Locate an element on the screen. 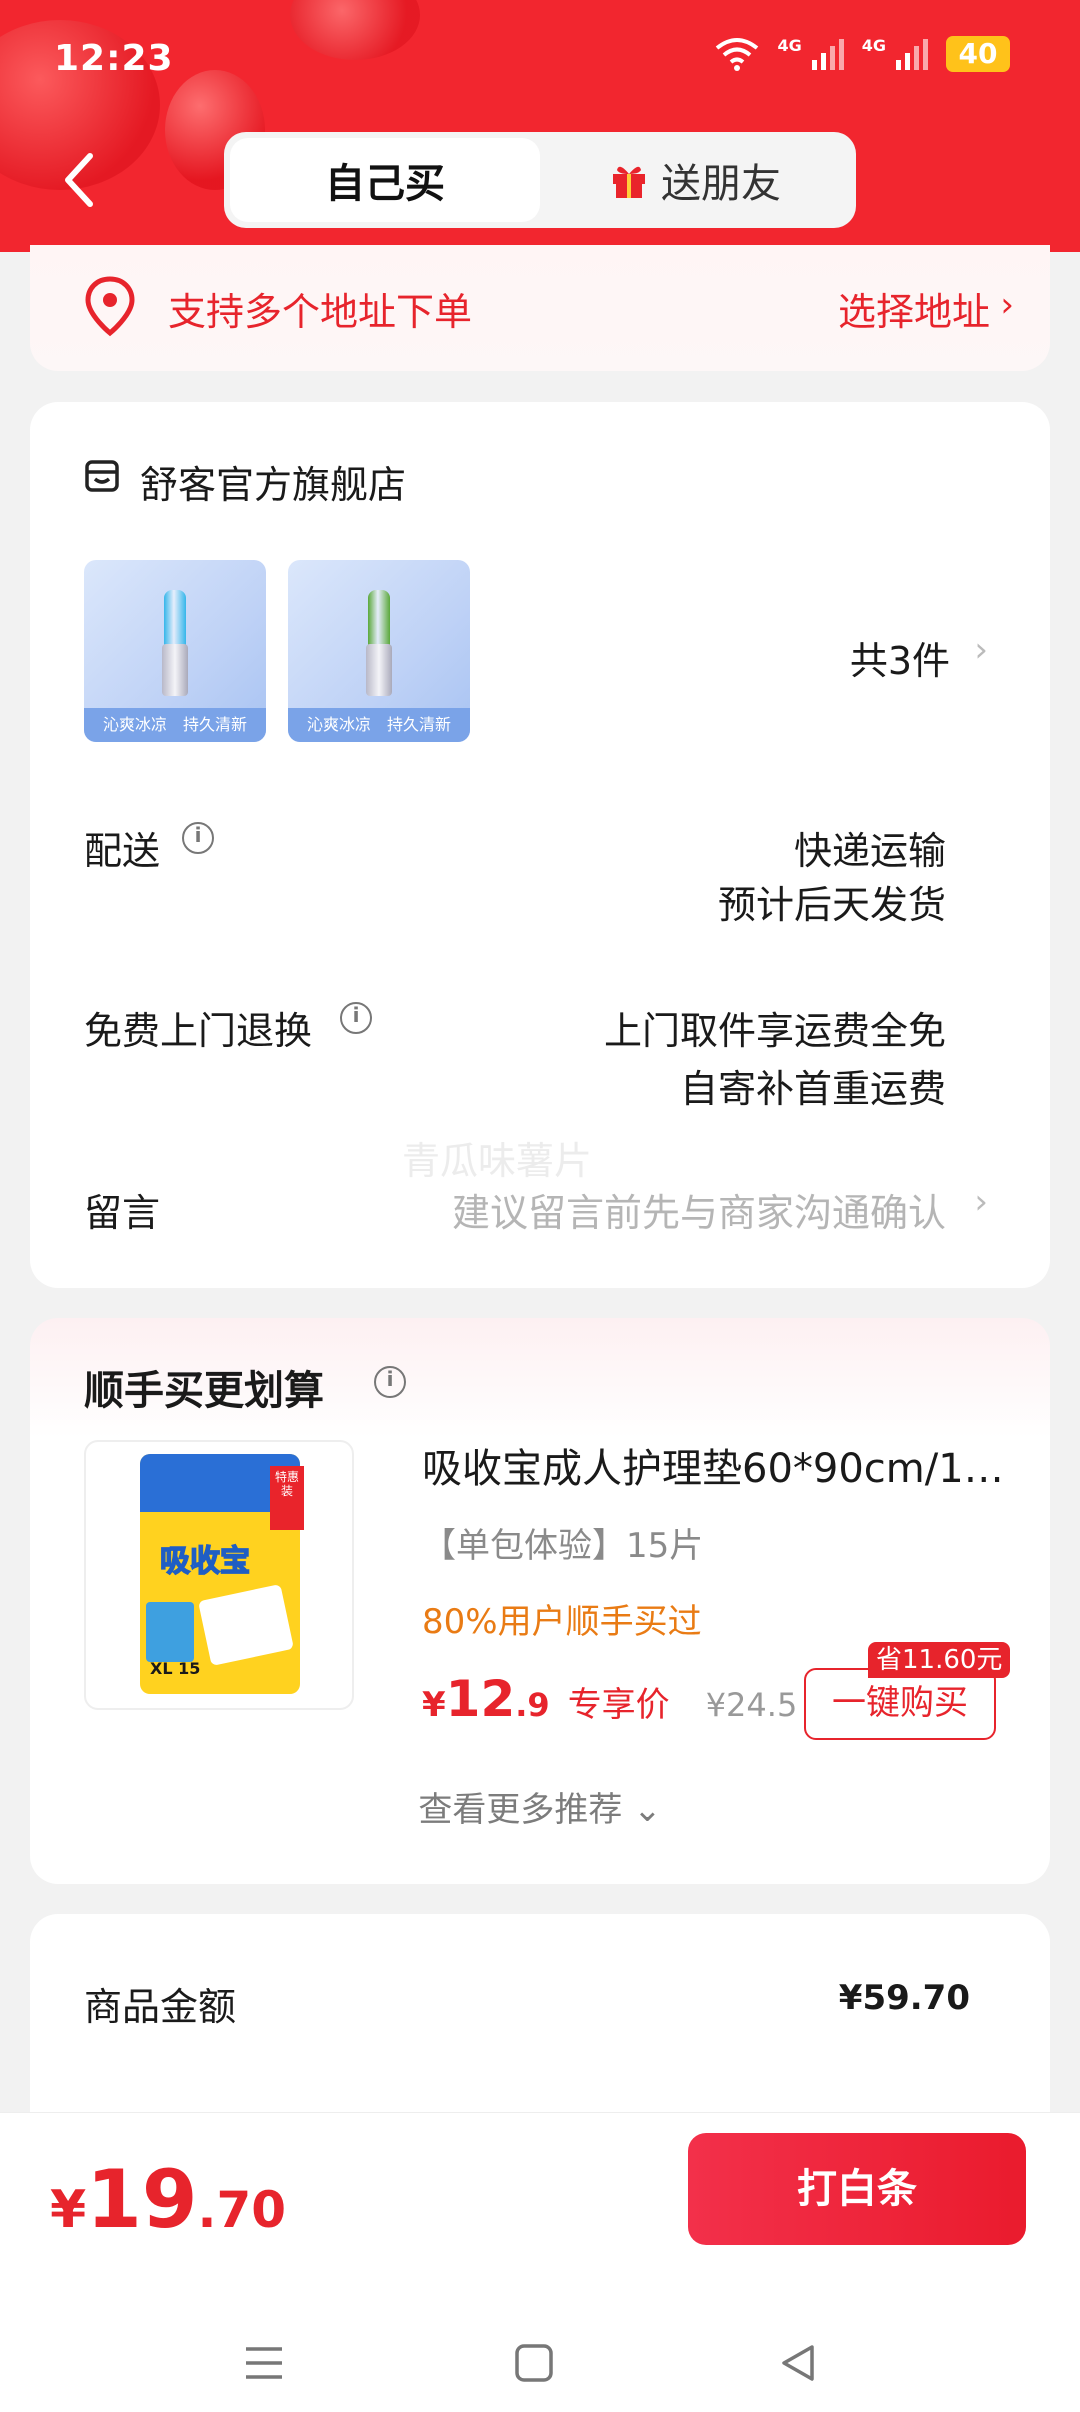 This screenshot has width=1080, height=2412. price-integer: 12 is located at coordinates (480, 1699).